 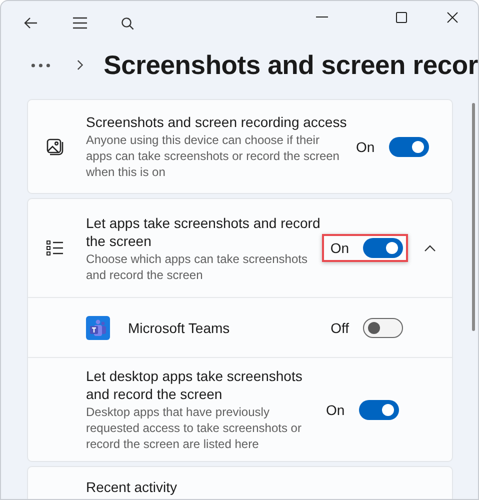 What do you see at coordinates (55, 147) in the screenshot?
I see `picture-icon` at bounding box center [55, 147].